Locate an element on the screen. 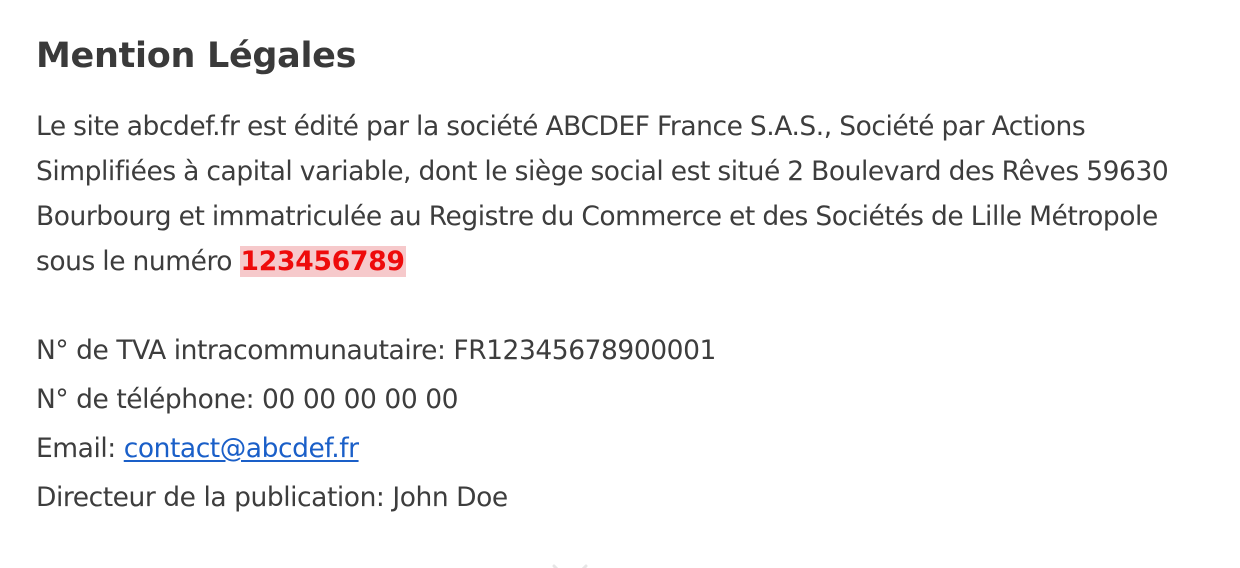  watermark-icon is located at coordinates (570, 566).